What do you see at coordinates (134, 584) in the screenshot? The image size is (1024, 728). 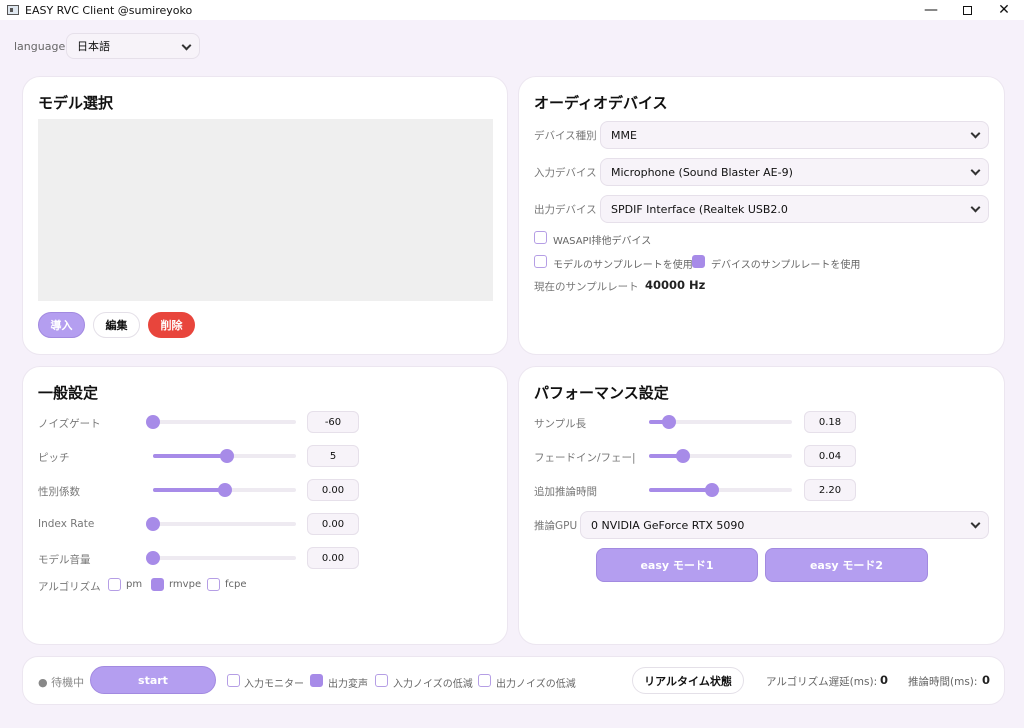 I see `algorithm-label-pm: pm` at bounding box center [134, 584].